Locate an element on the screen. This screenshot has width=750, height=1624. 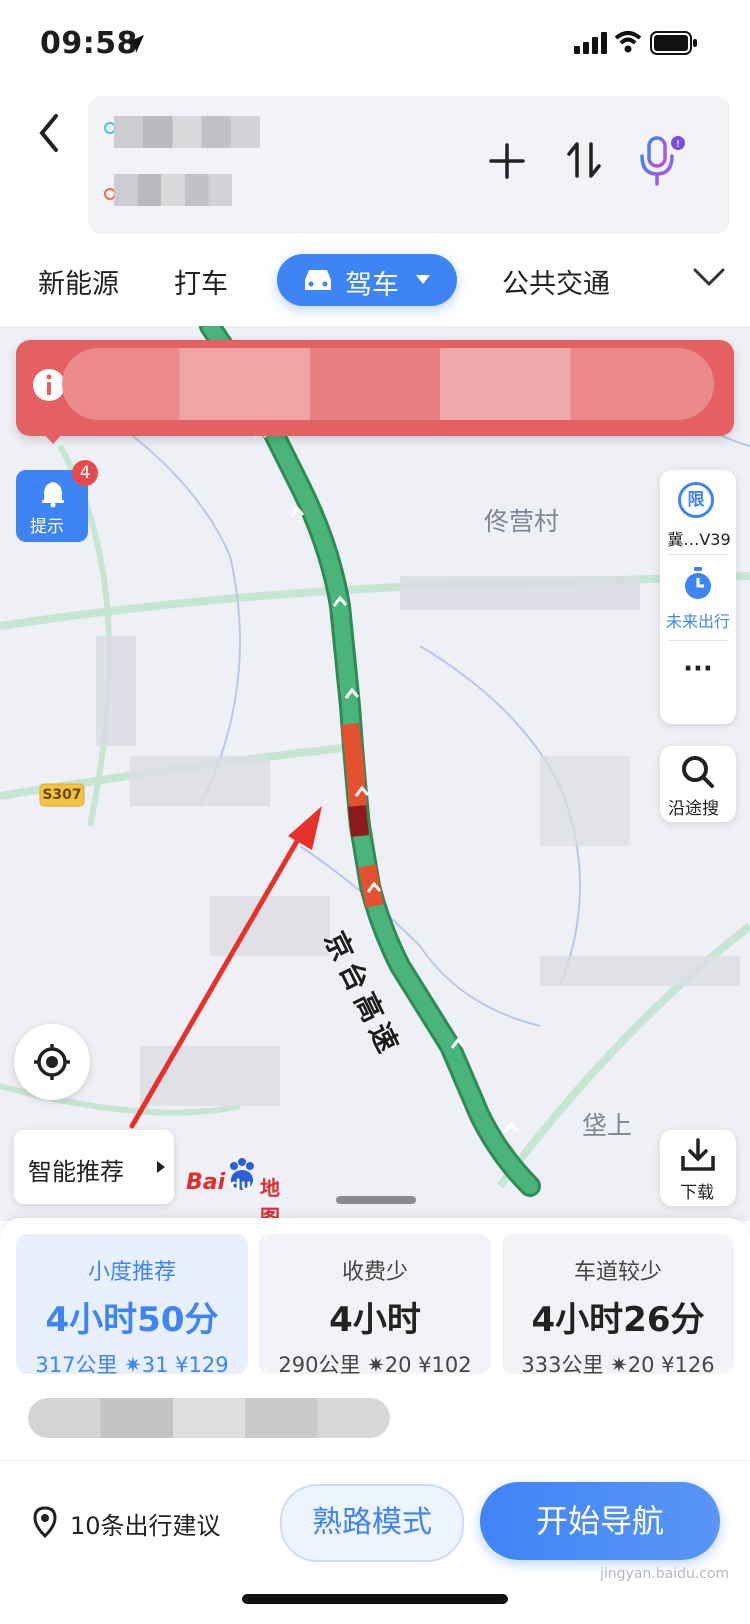
route-label: 小度推荐 is located at coordinates (131, 1272).